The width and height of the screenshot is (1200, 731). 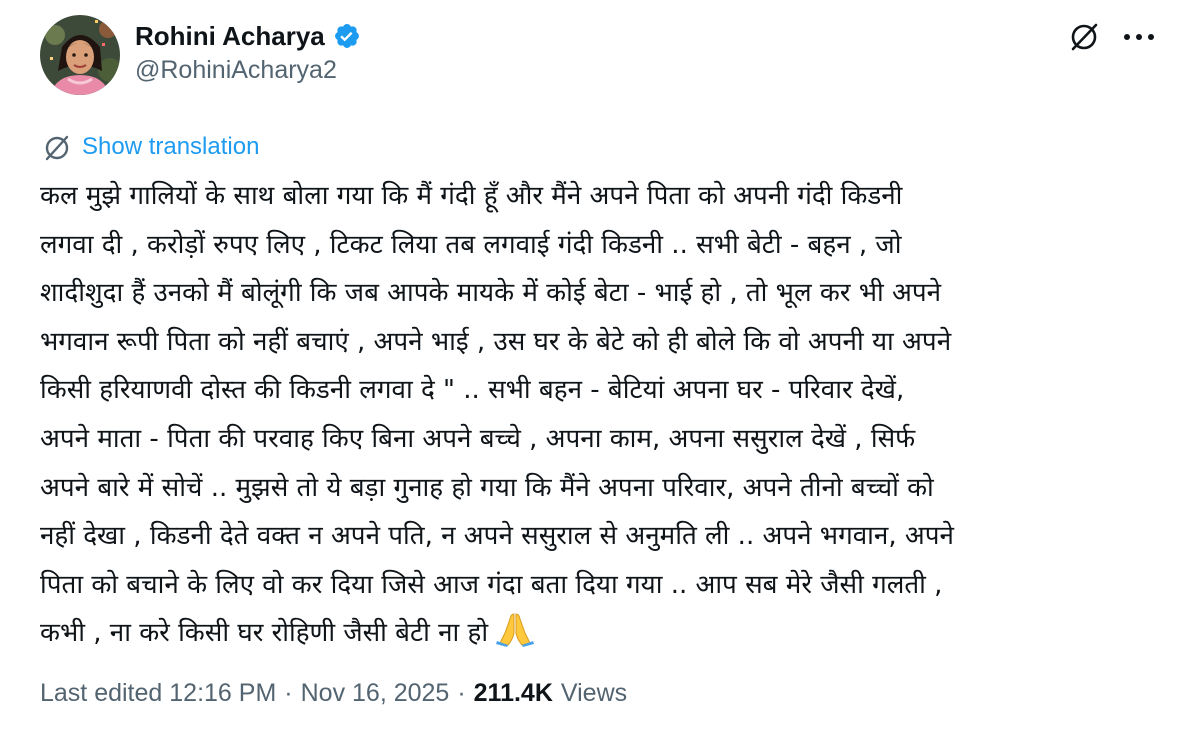 I want to click on profile-photo, so click(x=80, y=55).